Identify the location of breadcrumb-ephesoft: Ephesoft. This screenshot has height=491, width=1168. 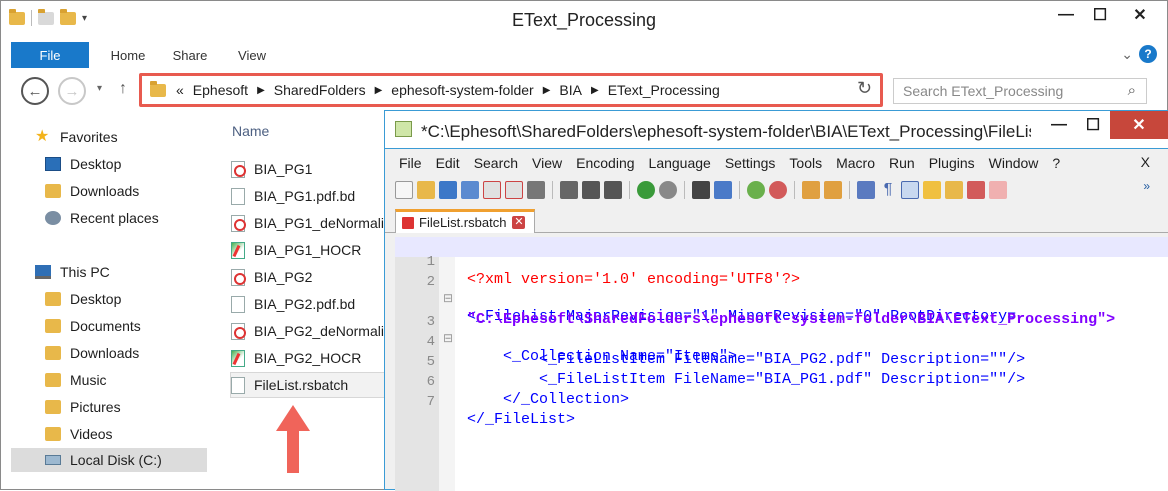
(220, 90).